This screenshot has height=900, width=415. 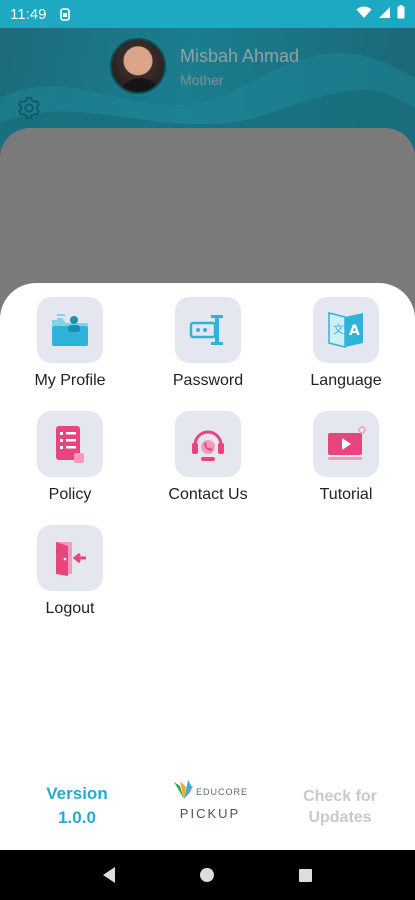 I want to click on brand-pickup: PICKUP, so click(x=210, y=813).